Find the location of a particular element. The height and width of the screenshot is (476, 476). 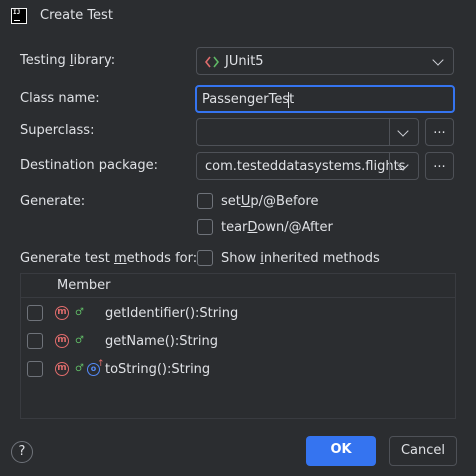

setup-checkbox is located at coordinates (205, 201).